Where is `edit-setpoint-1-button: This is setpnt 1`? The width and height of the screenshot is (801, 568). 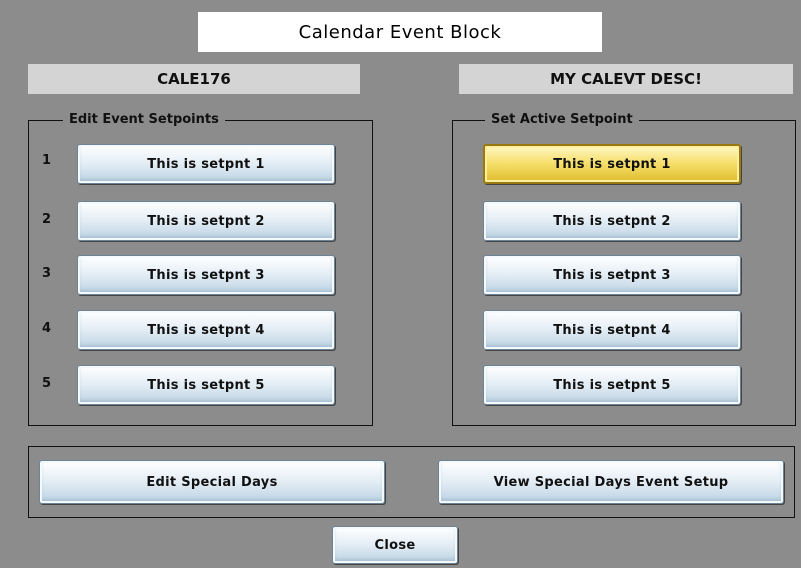 edit-setpoint-1-button: This is setpnt 1 is located at coordinates (206, 164).